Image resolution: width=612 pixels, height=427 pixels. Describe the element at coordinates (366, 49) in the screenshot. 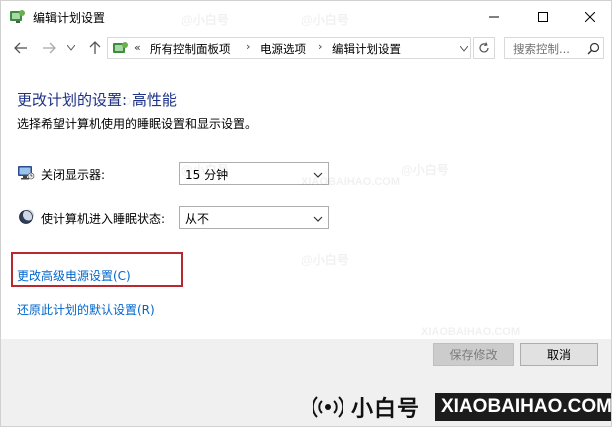

I see `breadcrumb-edit-plan: 编辑计划设置` at that location.